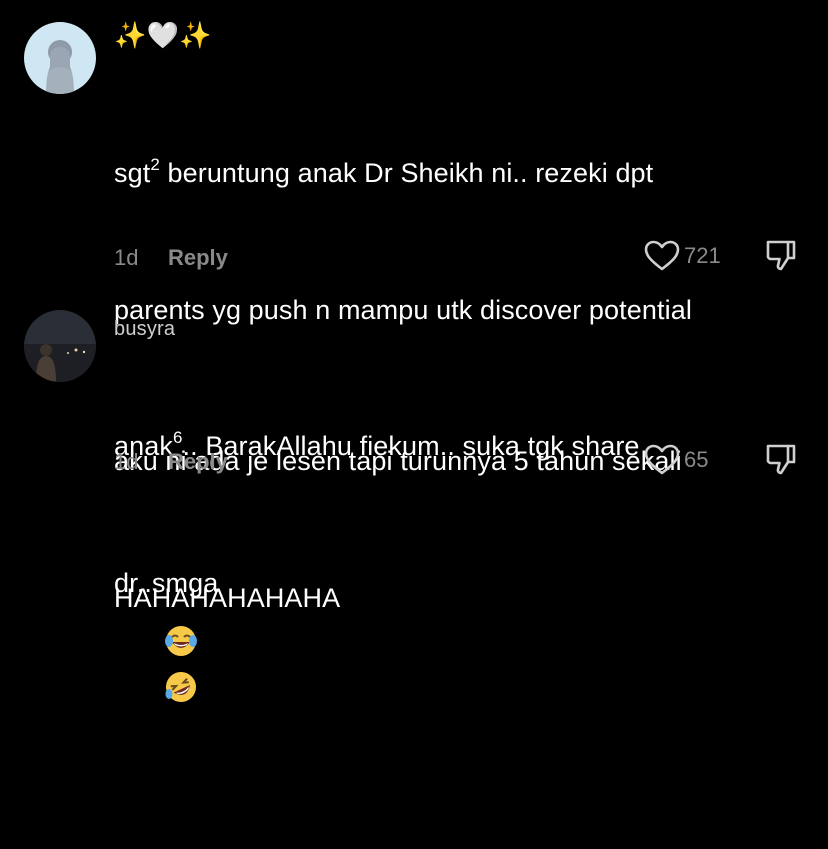  Describe the element at coordinates (180, 686) in the screenshot. I see `rolling-on-the-floor-laughing-icon` at that location.